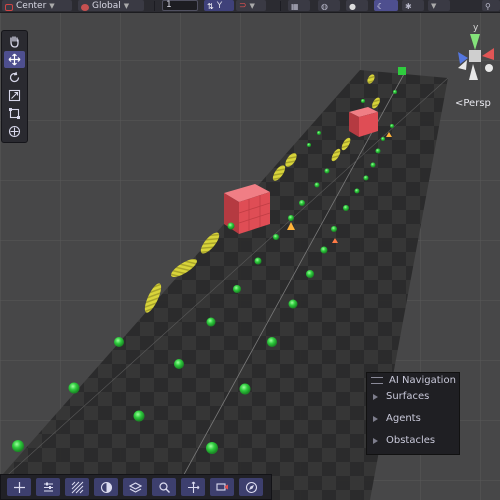 Image resolution: width=500 pixels, height=500 pixels. I want to click on ai-navigation-title: AI Navigation, so click(422, 380).